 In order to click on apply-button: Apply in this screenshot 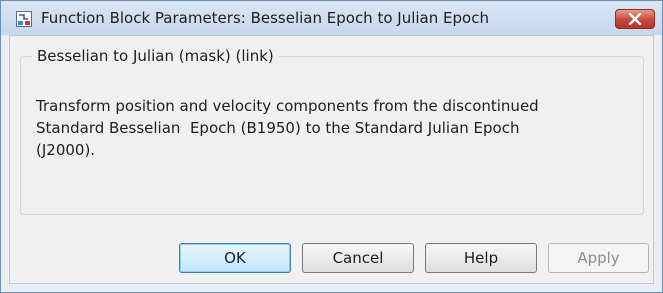, I will do `click(598, 258)`.